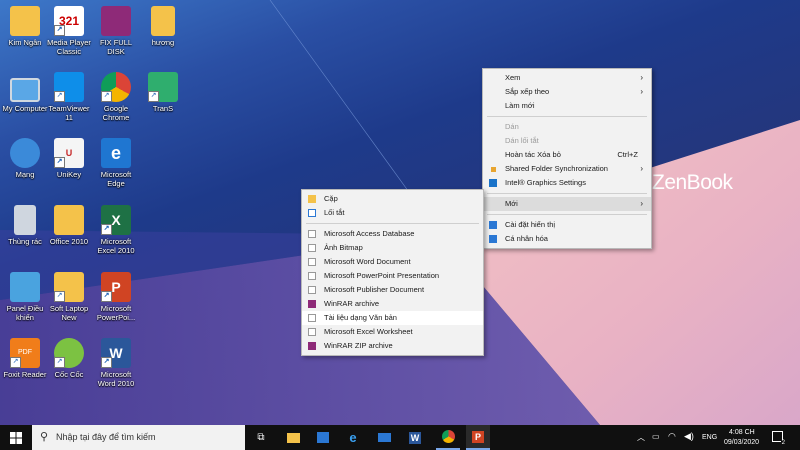 The image size is (800, 450). I want to click on trans-icon: ↗, so click(163, 87).